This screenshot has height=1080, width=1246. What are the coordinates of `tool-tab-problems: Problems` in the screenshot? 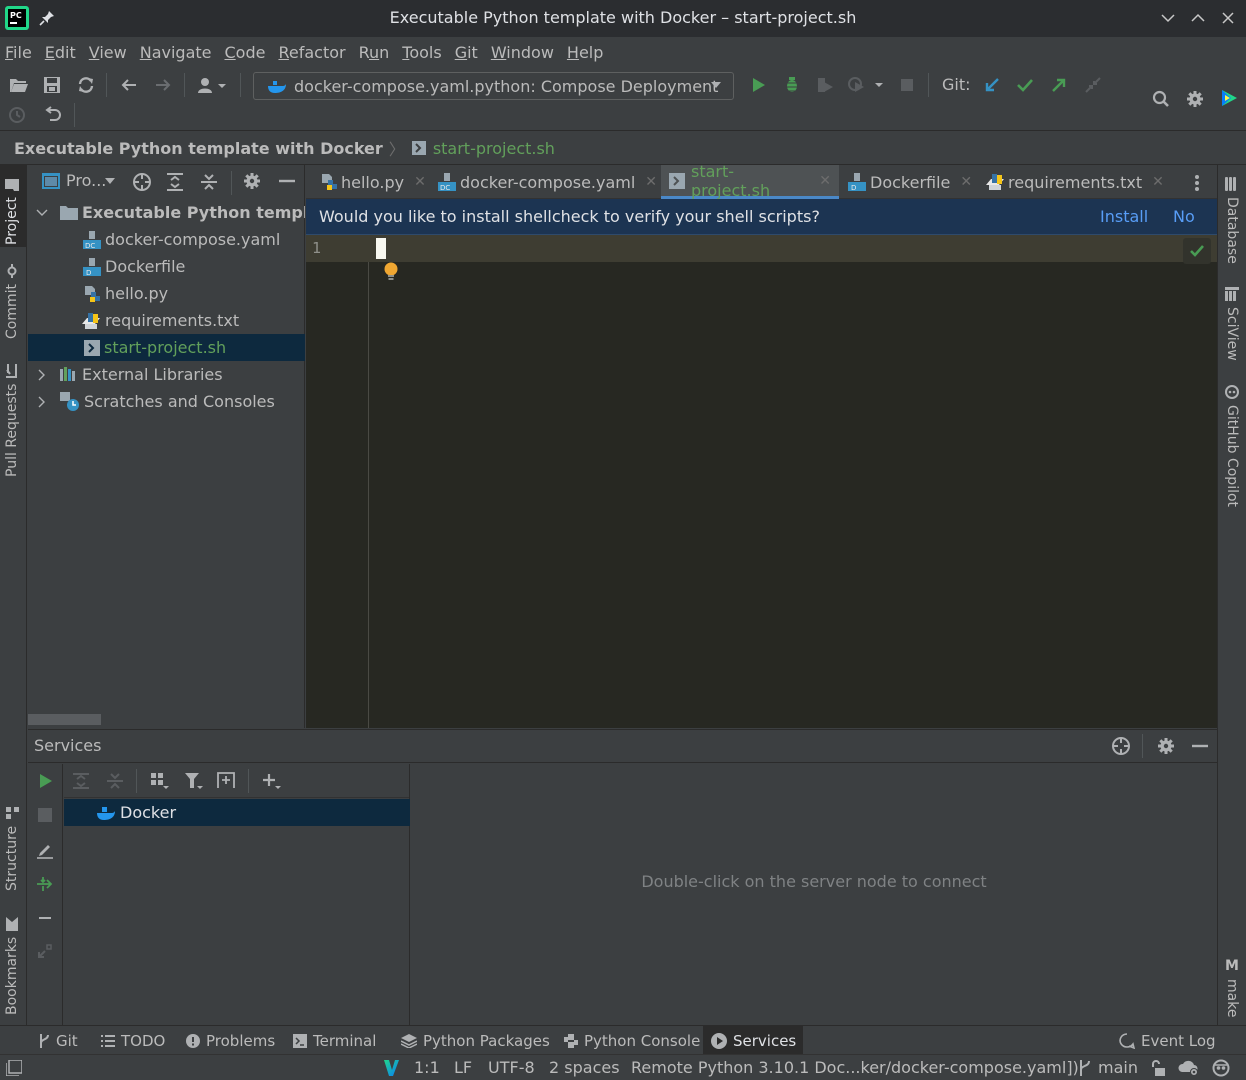 It's located at (230, 1040).